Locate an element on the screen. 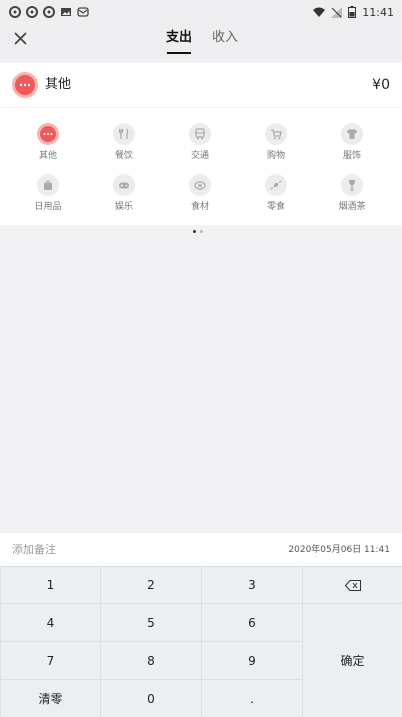 The width and height of the screenshot is (402, 717). tissue-icon is located at coordinates (48, 185).